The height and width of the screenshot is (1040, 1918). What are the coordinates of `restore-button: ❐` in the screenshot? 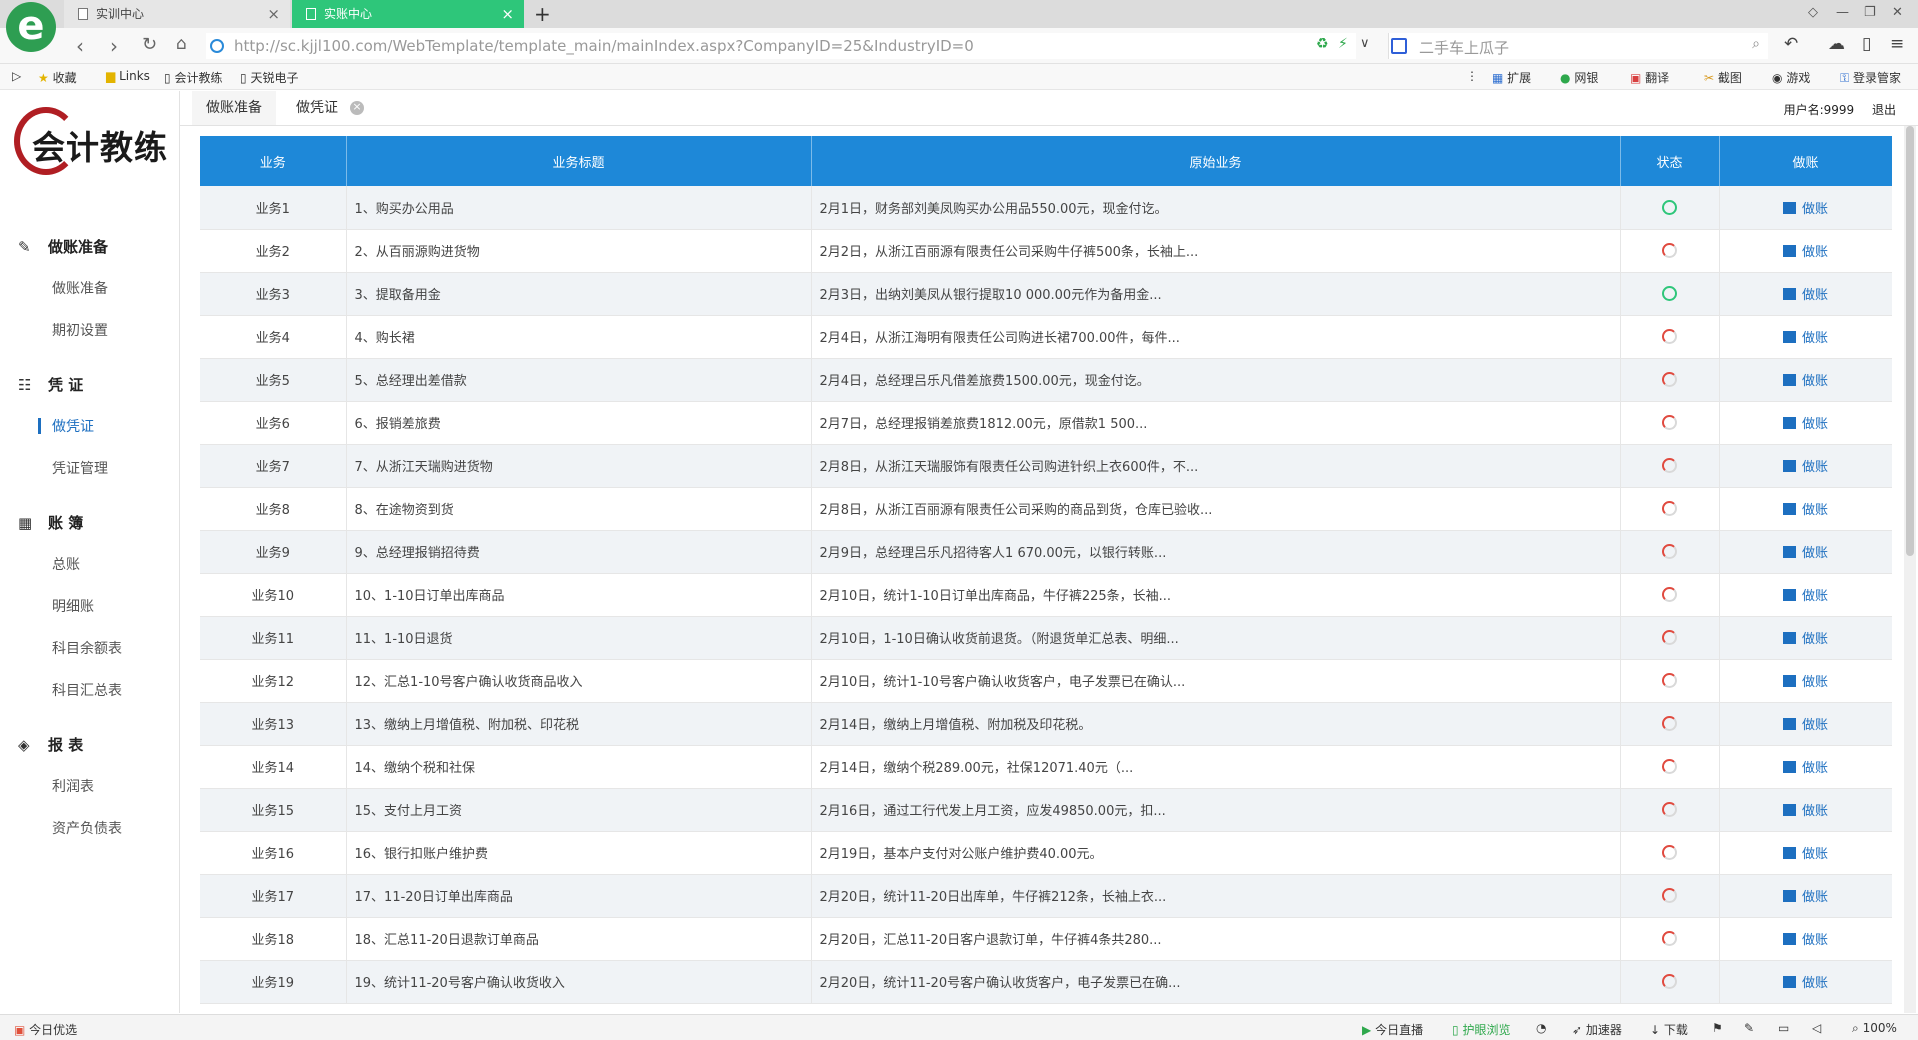 It's located at (1870, 12).